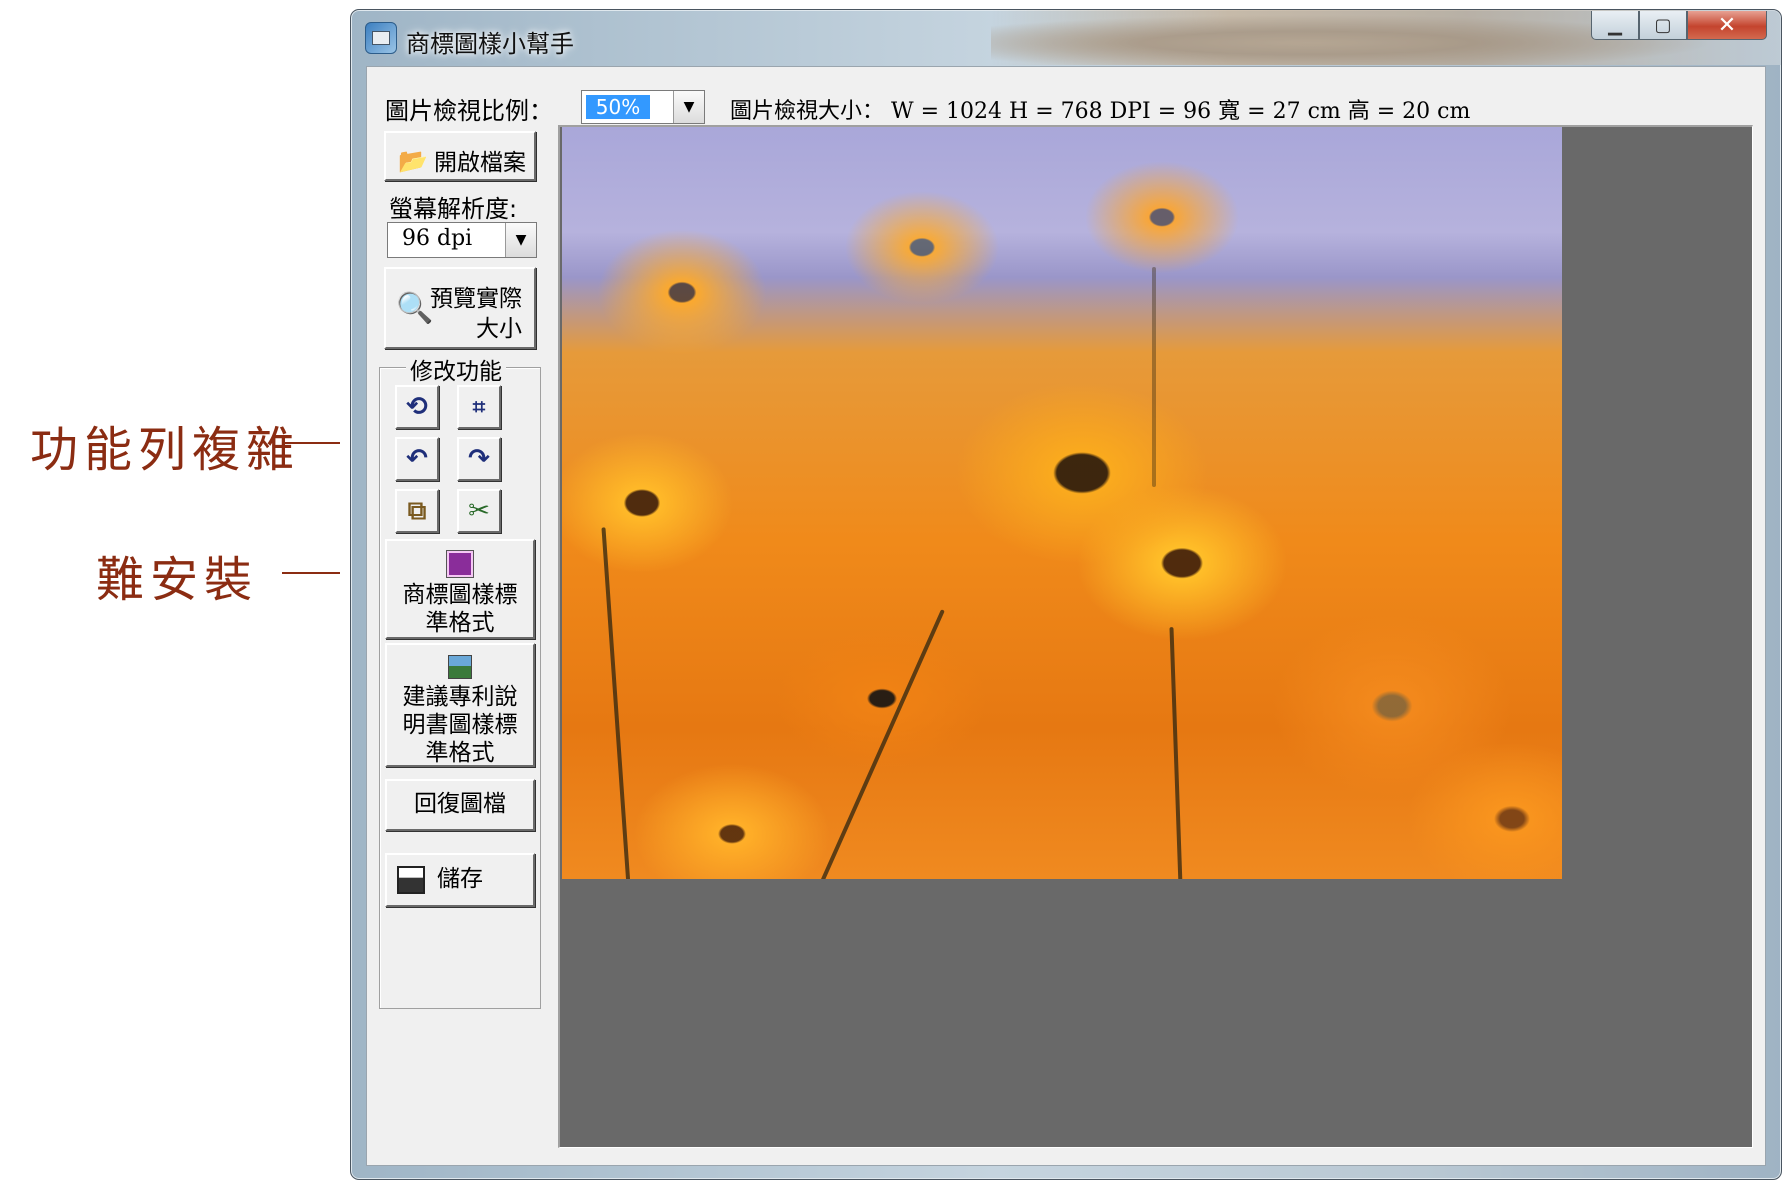 The image size is (1784, 1180). Describe the element at coordinates (618, 107) in the screenshot. I see `zoom-value: 50%` at that location.